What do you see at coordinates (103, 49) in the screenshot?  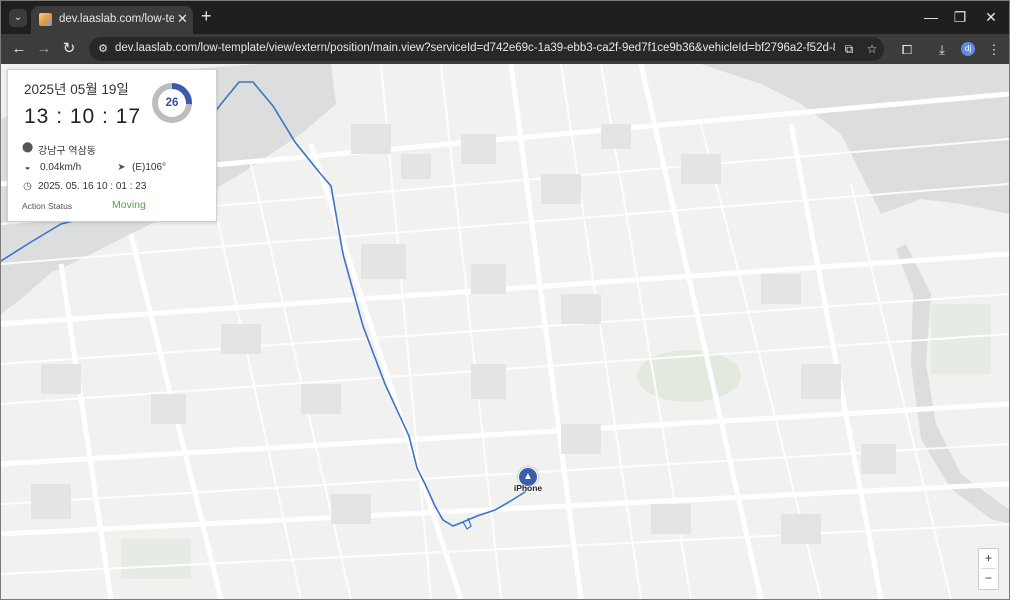 I see `site-info-icon: ⚙` at bounding box center [103, 49].